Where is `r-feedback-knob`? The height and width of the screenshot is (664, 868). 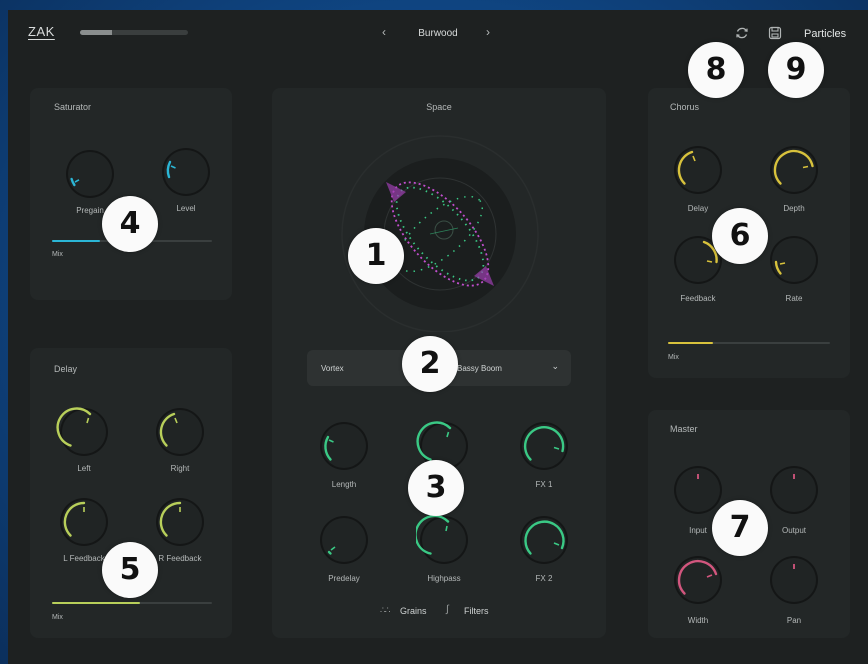
r-feedback-knob is located at coordinates (180, 522).